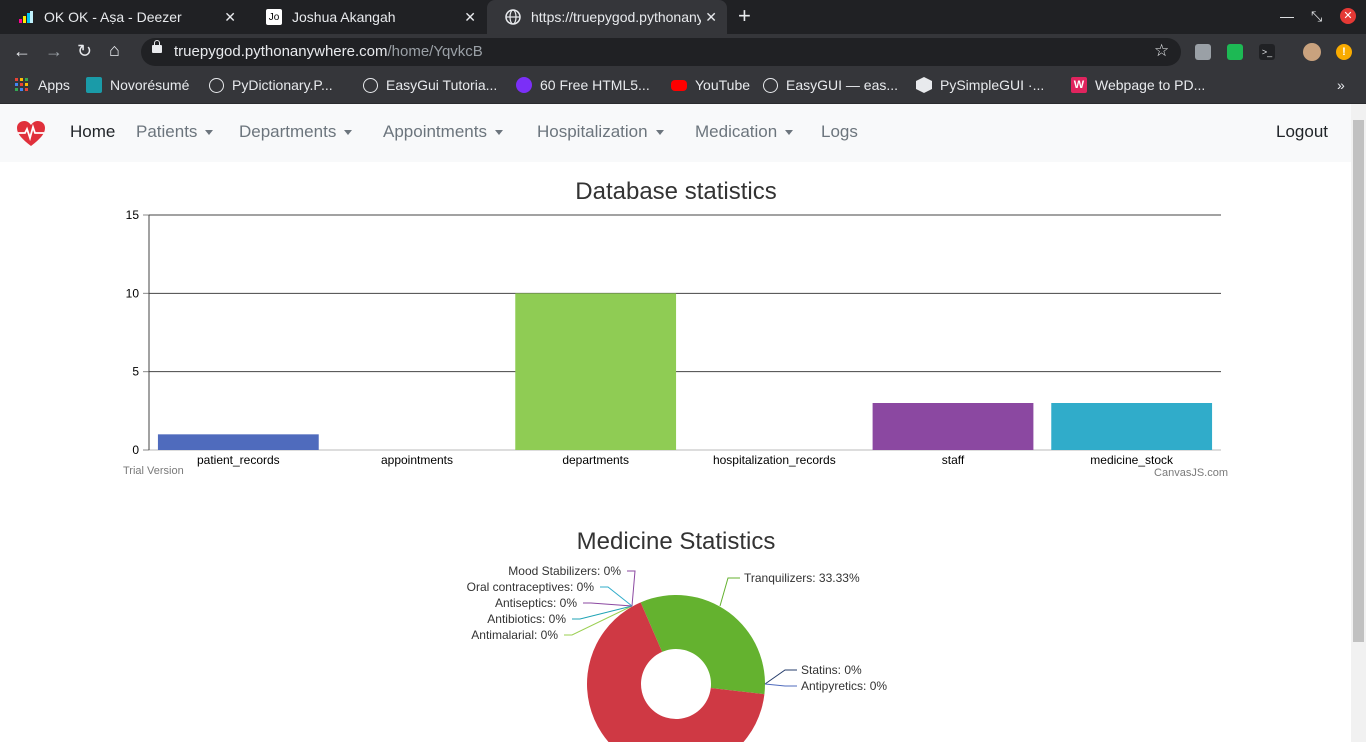  I want to click on avatar, so click(1312, 52).